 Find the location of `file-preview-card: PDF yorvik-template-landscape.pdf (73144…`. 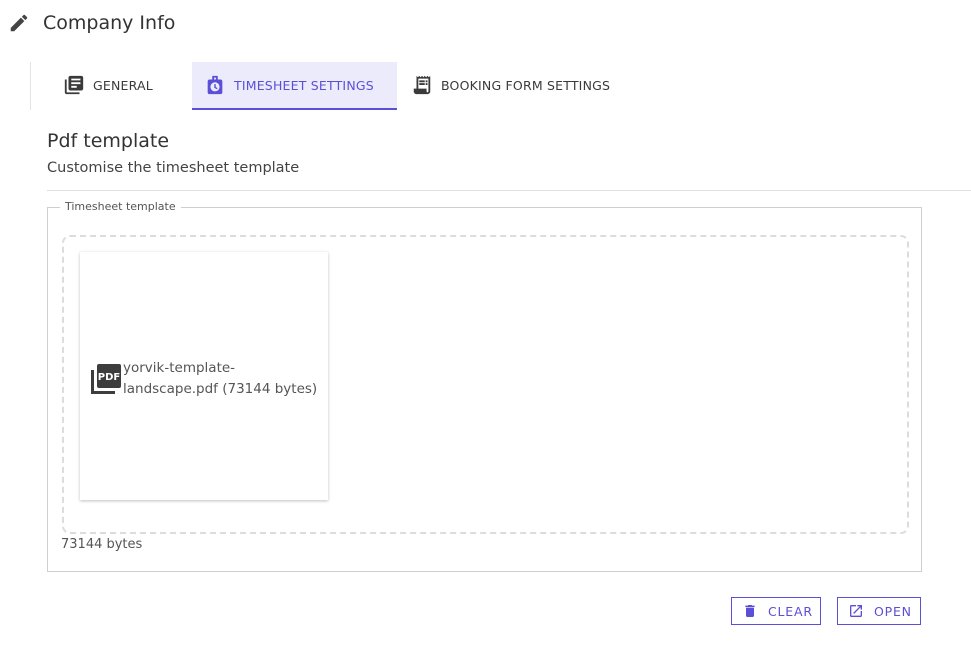

file-preview-card: PDF yorvik-template-landscape.pdf (73144… is located at coordinates (204, 376).